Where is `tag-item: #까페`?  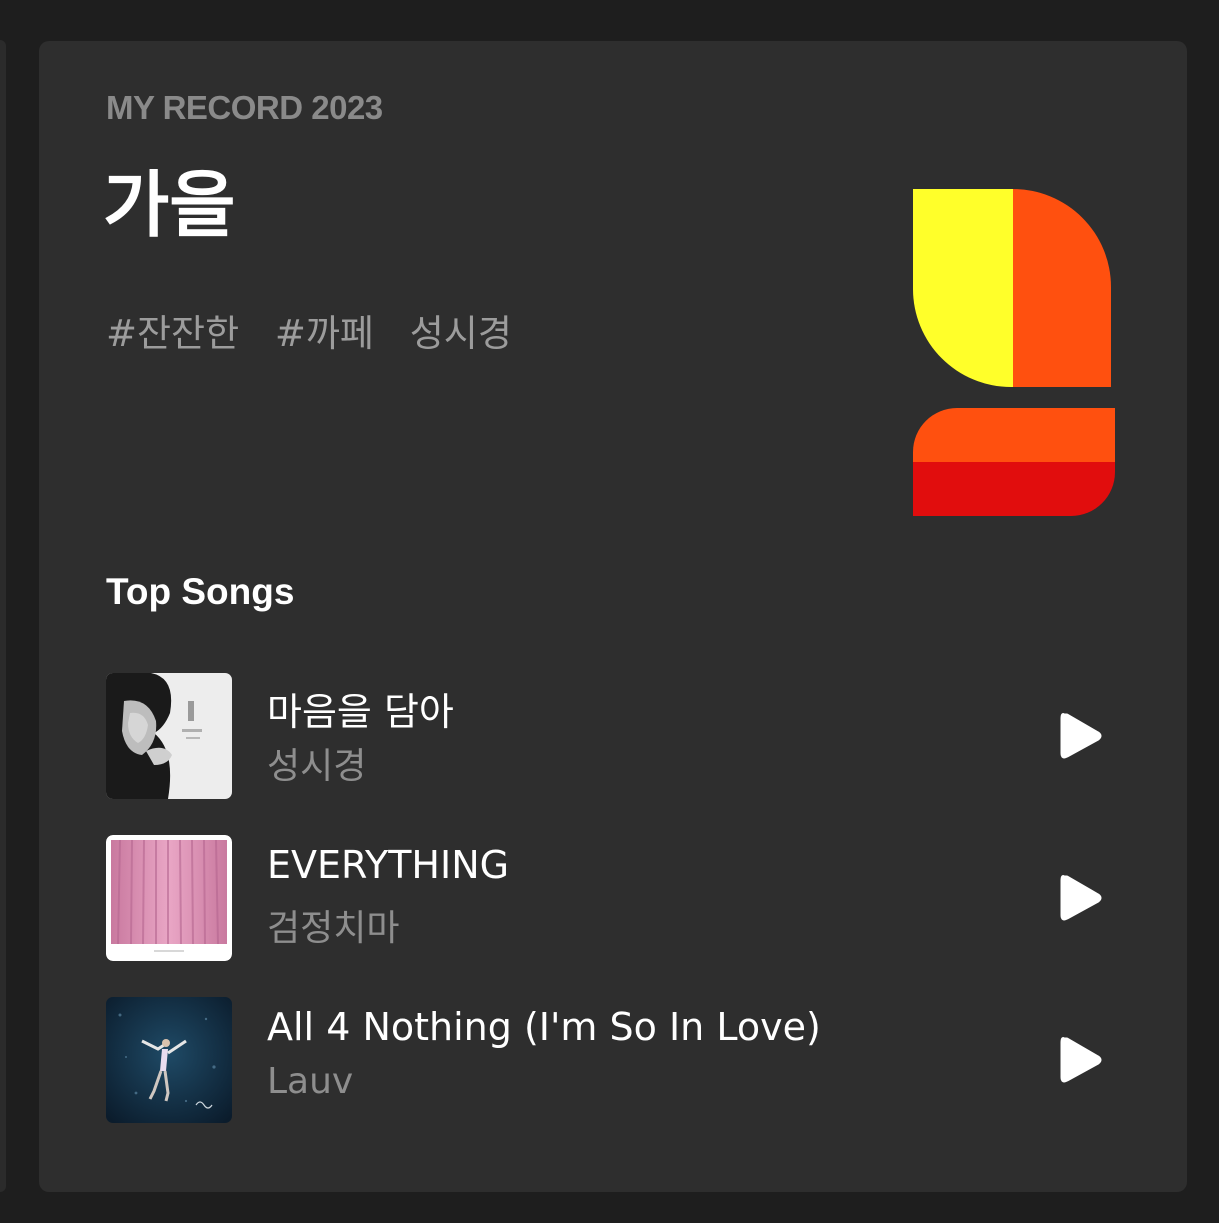
tag-item: #까페 is located at coordinates (324, 333).